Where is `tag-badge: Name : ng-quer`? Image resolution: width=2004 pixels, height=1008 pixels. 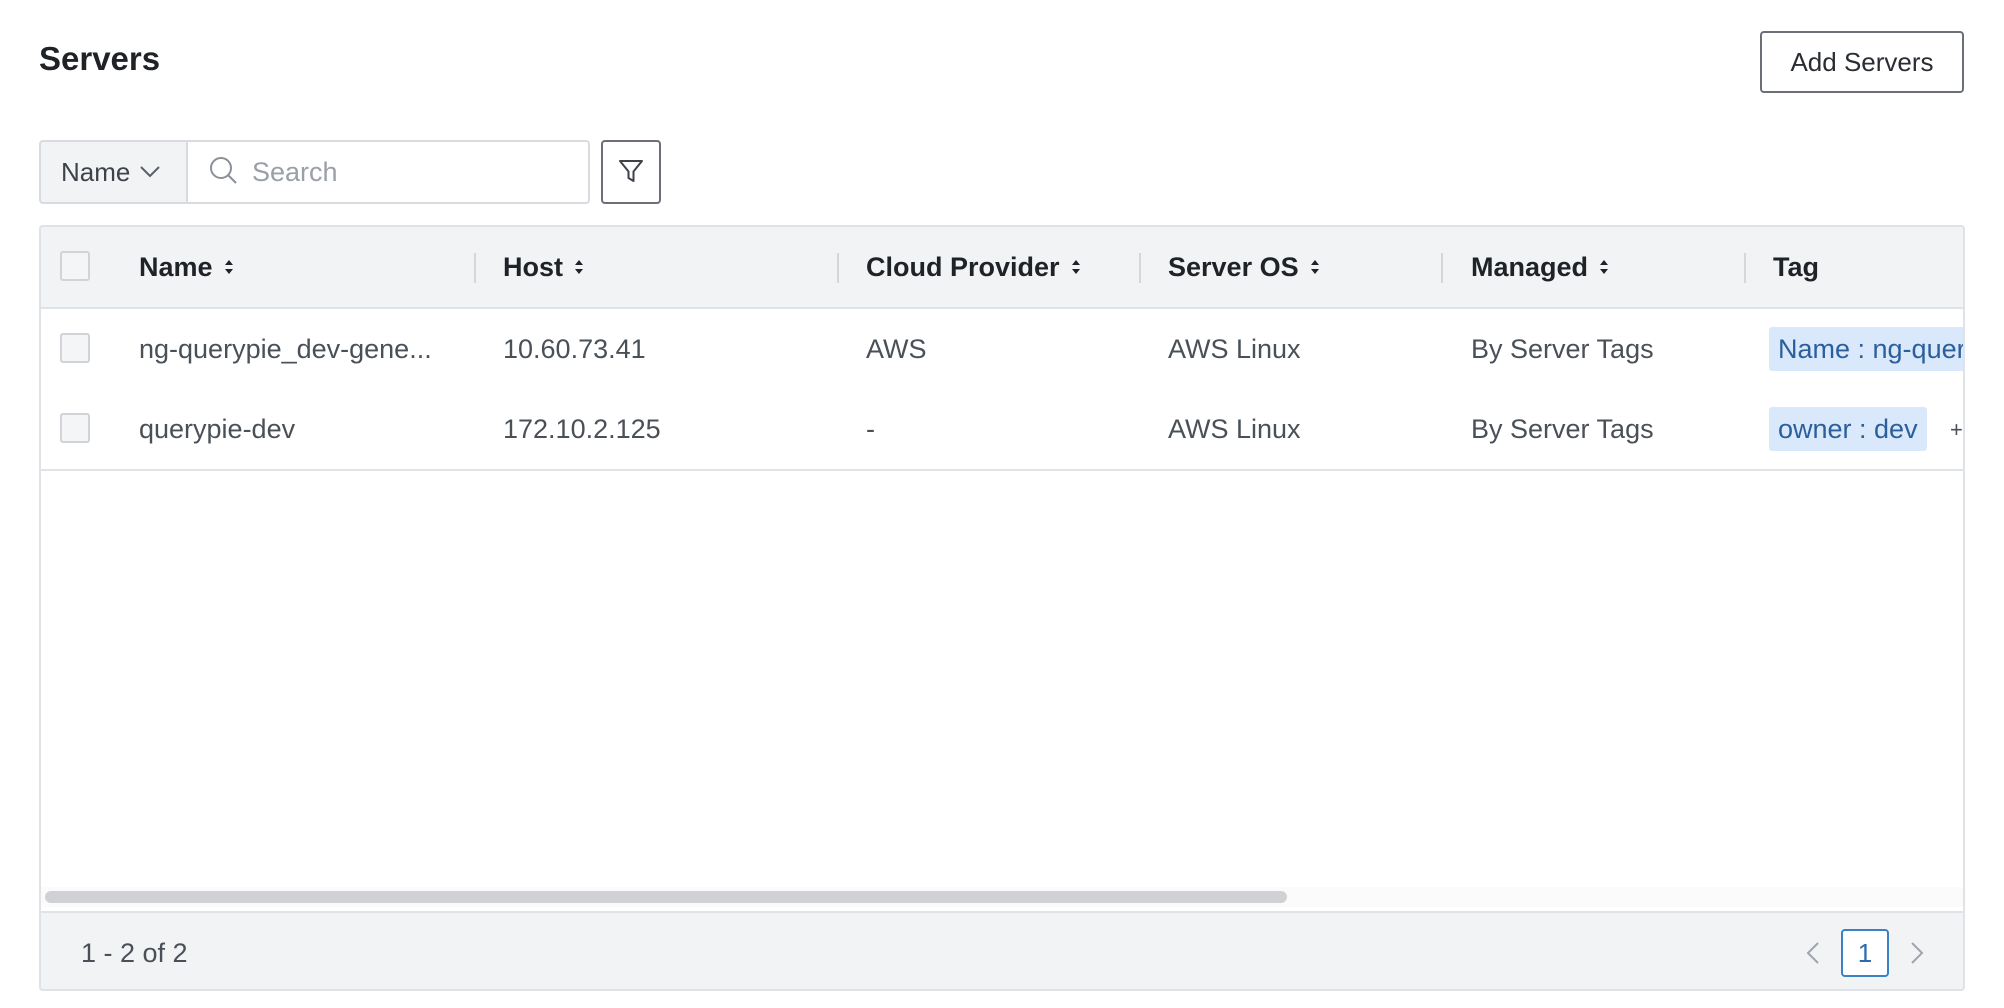
tag-badge: Name : ng-quer is located at coordinates (1866, 349).